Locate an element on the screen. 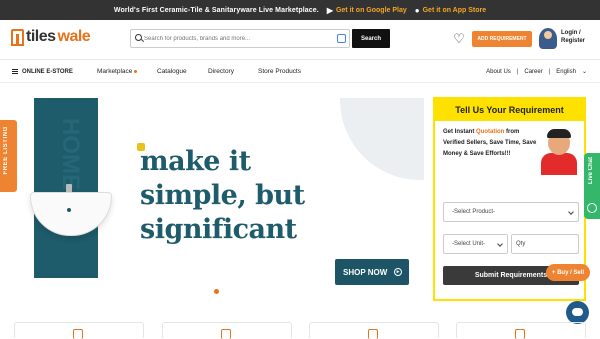  nav-marketplace-label: Marketplace is located at coordinates (115, 71).